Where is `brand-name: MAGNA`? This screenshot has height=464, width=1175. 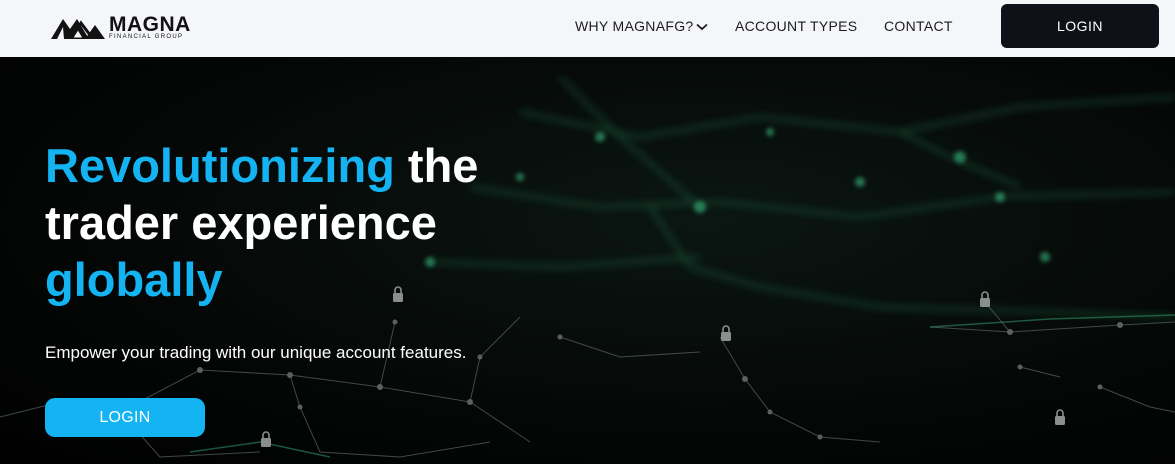 brand-name: MAGNA is located at coordinates (150, 24).